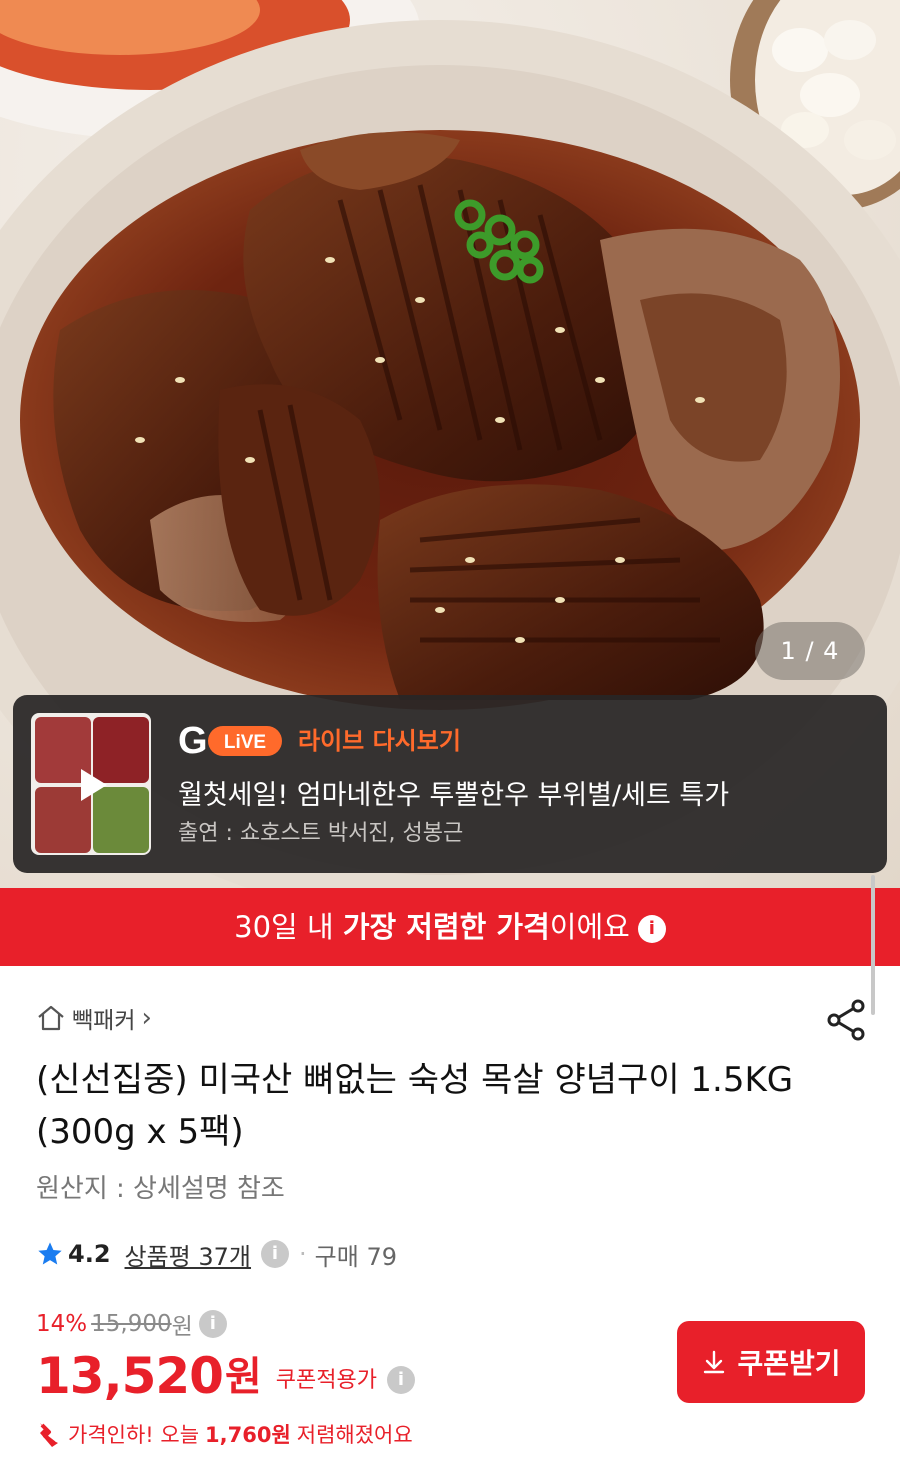 The height and width of the screenshot is (1472, 900). Describe the element at coordinates (51, 1018) in the screenshot. I see `home-icon` at that location.